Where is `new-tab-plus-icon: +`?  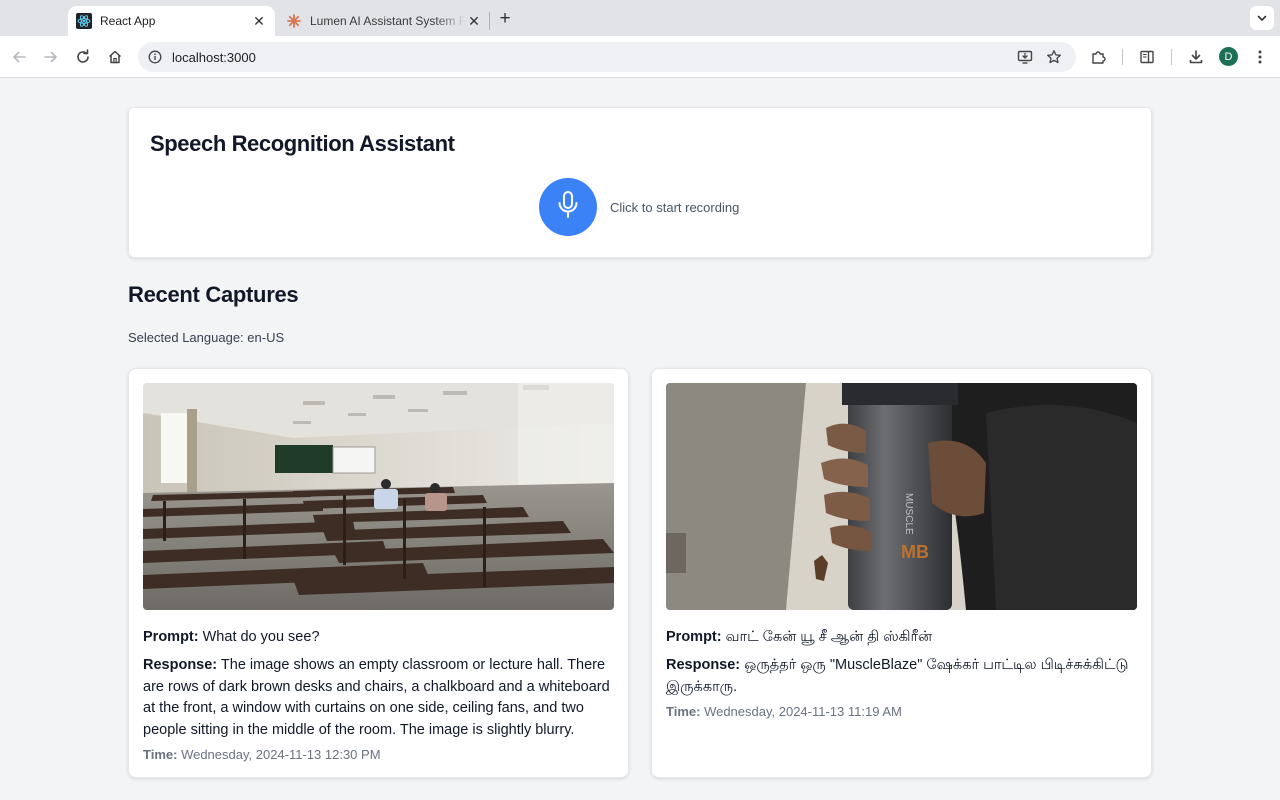
new-tab-plus-icon: + is located at coordinates (505, 19).